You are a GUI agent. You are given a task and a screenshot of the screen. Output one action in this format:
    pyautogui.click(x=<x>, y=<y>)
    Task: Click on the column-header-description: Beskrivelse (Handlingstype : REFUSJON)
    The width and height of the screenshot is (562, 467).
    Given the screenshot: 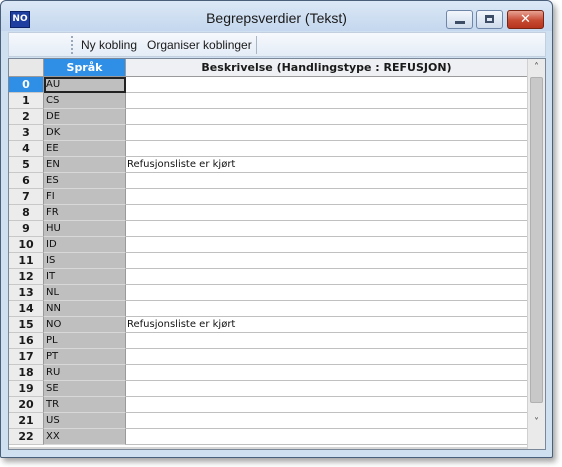 What is the action you would take?
    pyautogui.click(x=326, y=68)
    